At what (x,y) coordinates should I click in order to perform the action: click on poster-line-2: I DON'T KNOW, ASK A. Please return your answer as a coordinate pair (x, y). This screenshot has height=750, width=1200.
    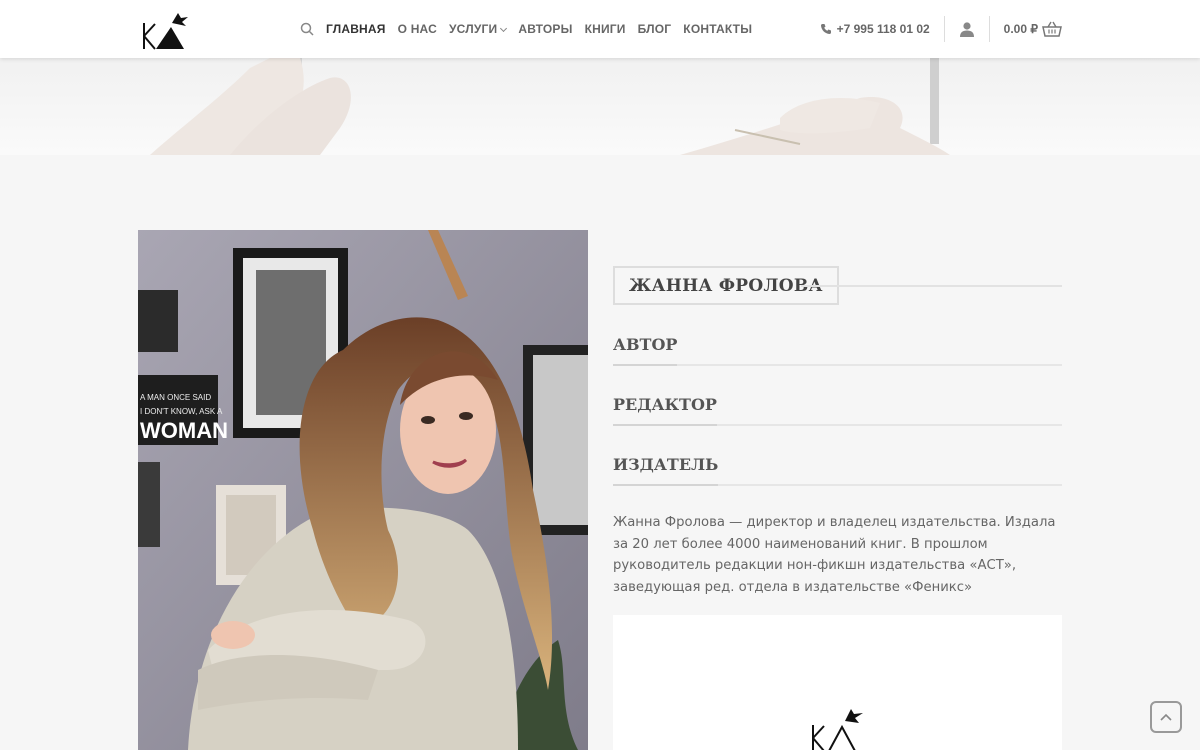
    Looking at the image, I should click on (181, 411).